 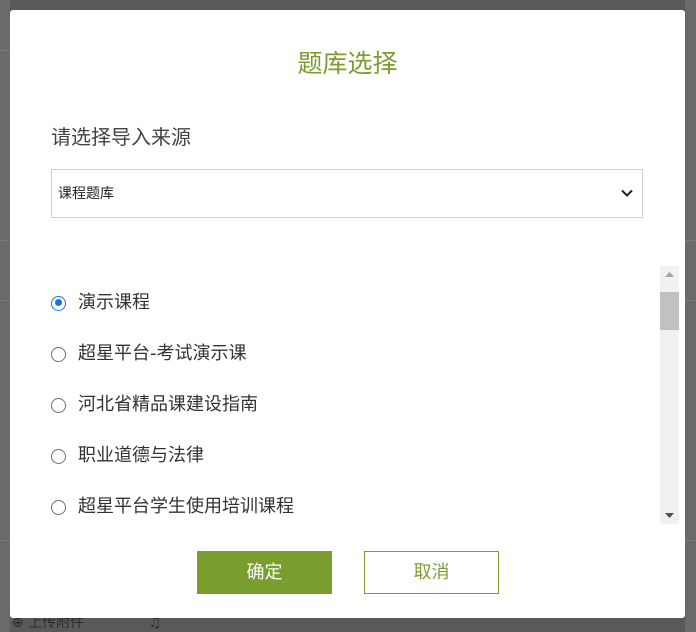 What do you see at coordinates (186, 506) in the screenshot?
I see `list-item-label: 超星平台学生使用培训课程` at bounding box center [186, 506].